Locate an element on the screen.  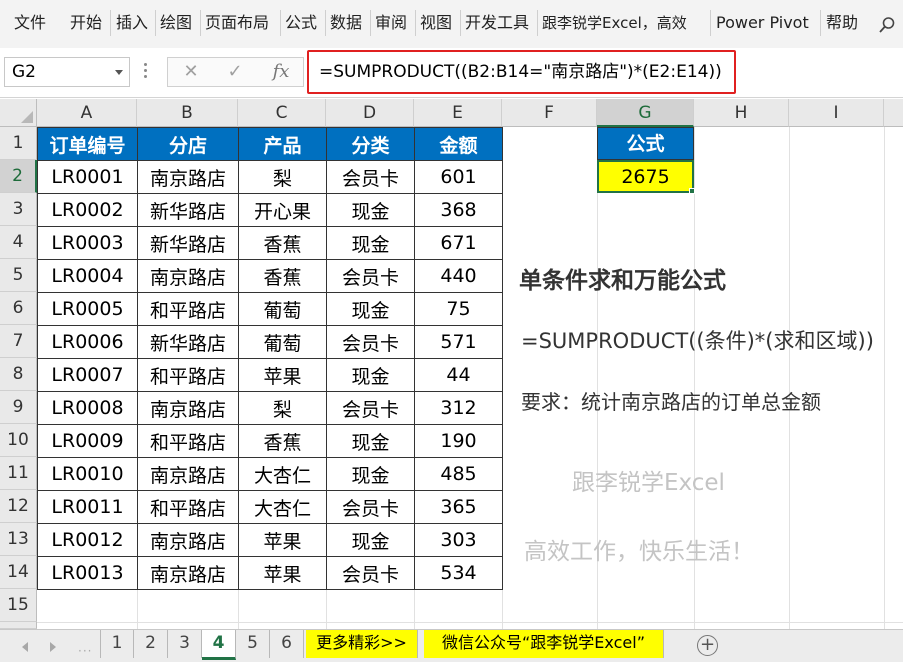
formula-input: =SUMPRODUCT((B2:B14="南京路店")*(E2:E14)) is located at coordinates (521, 72).